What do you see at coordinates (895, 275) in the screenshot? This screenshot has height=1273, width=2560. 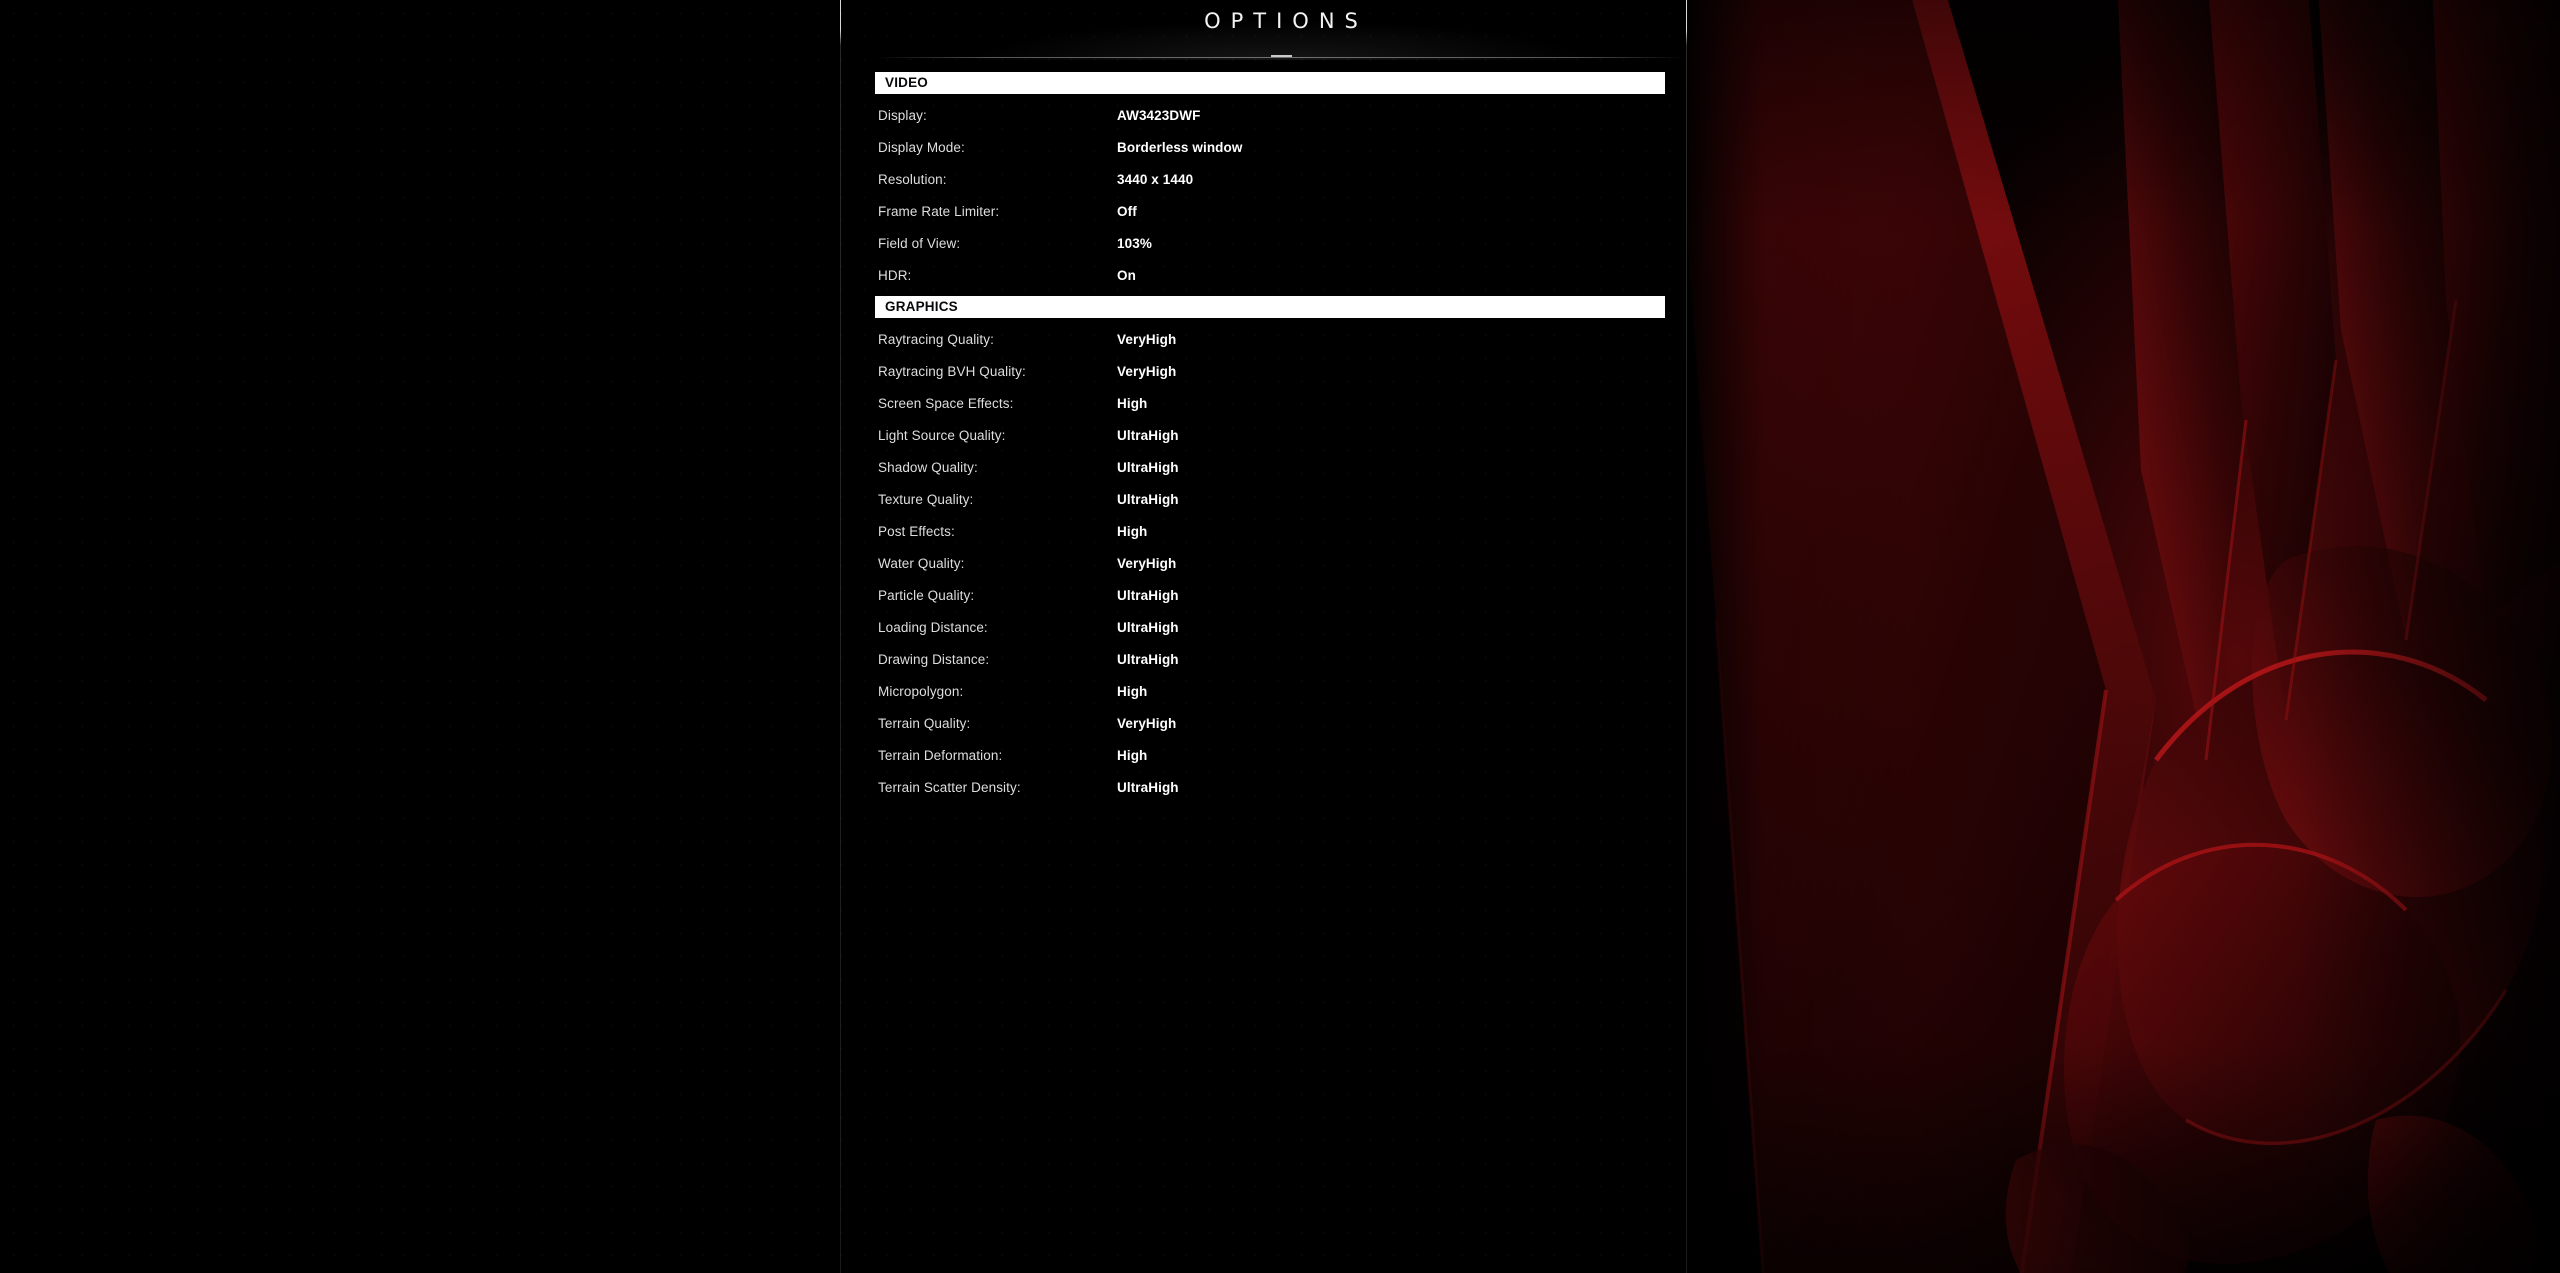 I see `setting-label: HDR:` at bounding box center [895, 275].